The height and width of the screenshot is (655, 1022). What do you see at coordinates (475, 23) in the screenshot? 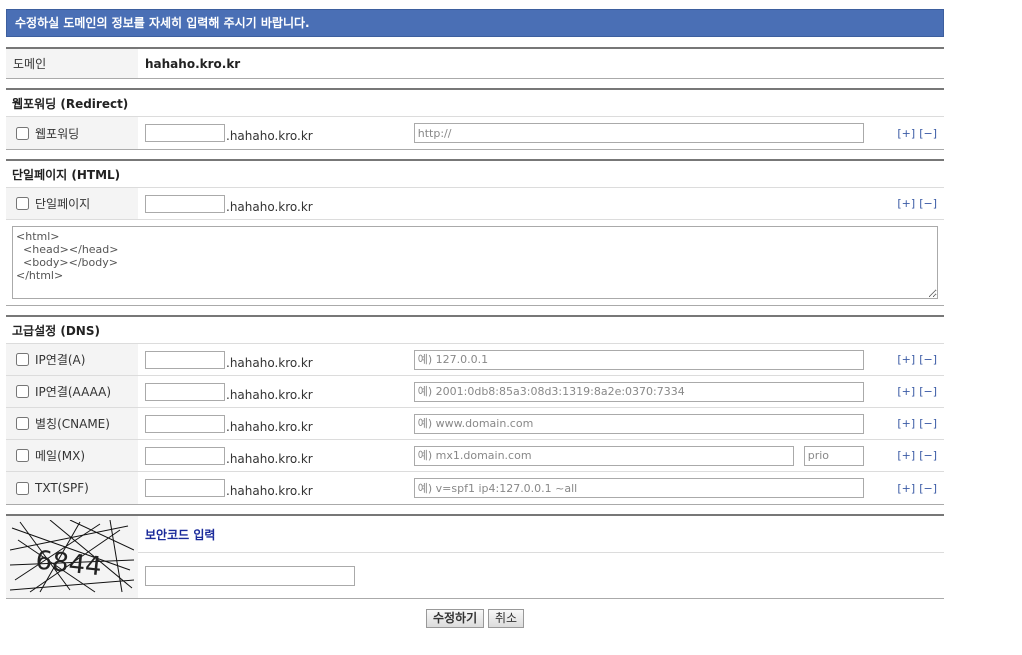
I see `instruction-banner: 수정하실 도메인의 정보를 자세히 입력해 주시기 바랍니다.` at bounding box center [475, 23].